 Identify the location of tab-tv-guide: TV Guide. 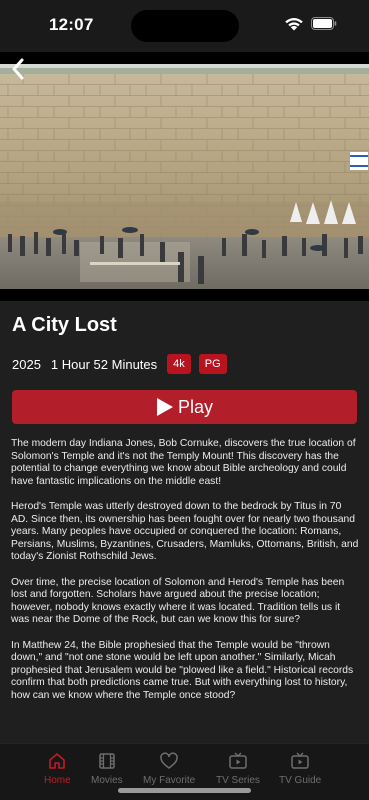
(300, 768).